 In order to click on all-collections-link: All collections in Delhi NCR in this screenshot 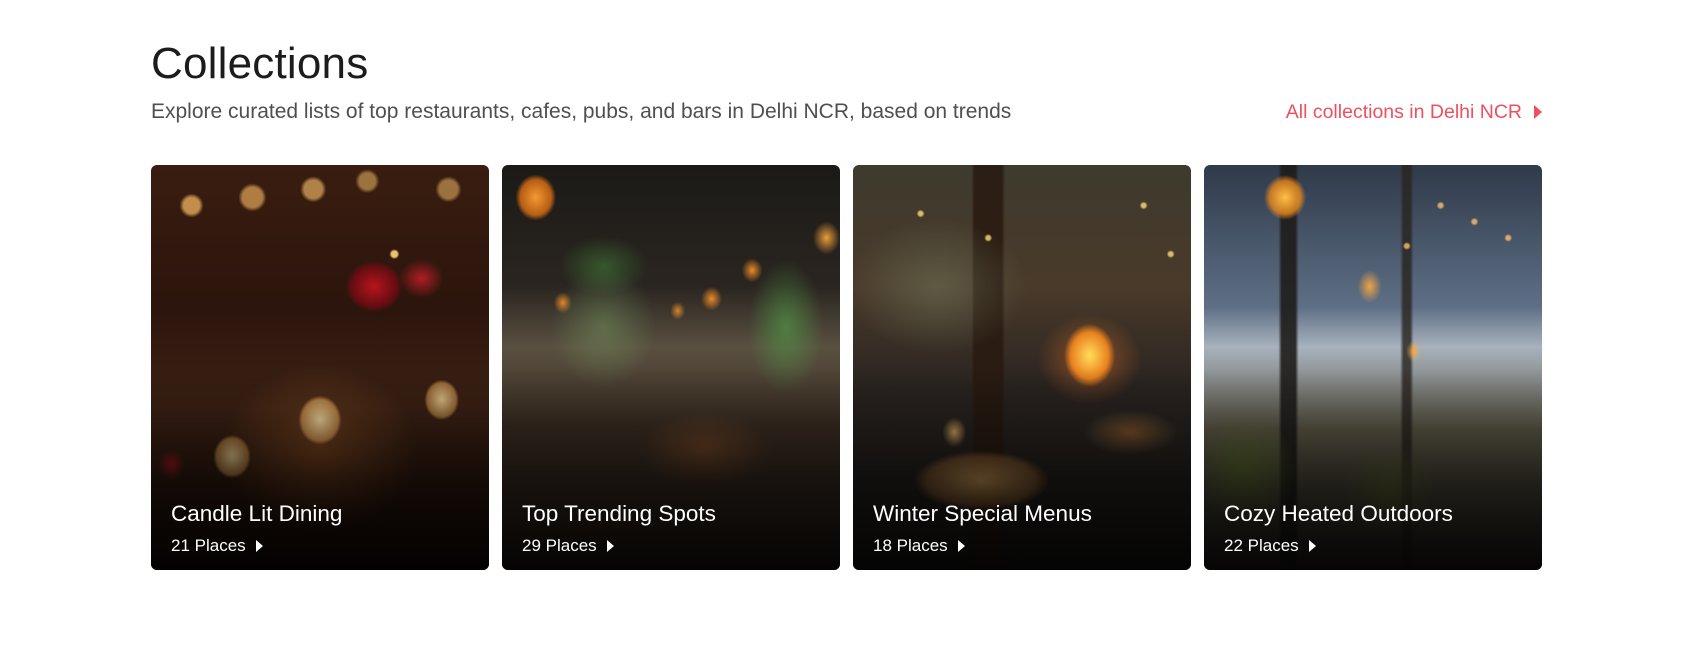, I will do `click(1414, 112)`.